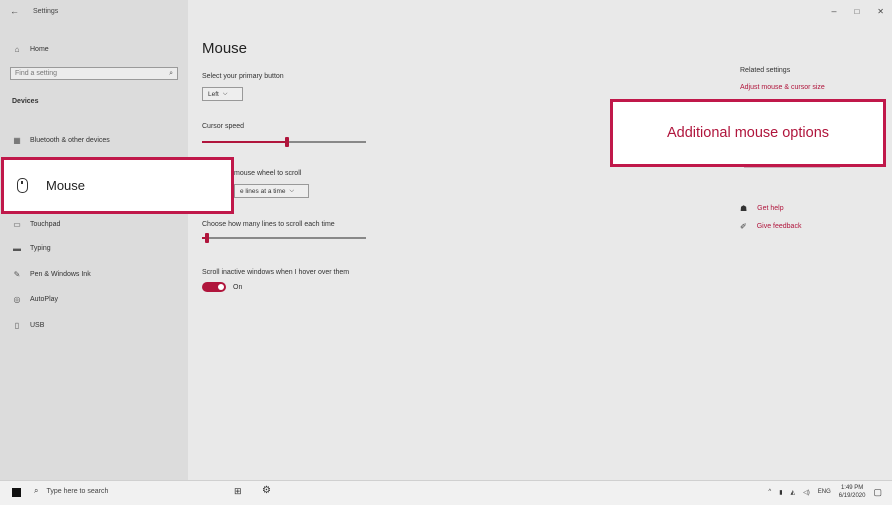 This screenshot has height=505, width=892. What do you see at coordinates (287, 142) in the screenshot?
I see `cursor-speed-thumb` at bounding box center [287, 142].